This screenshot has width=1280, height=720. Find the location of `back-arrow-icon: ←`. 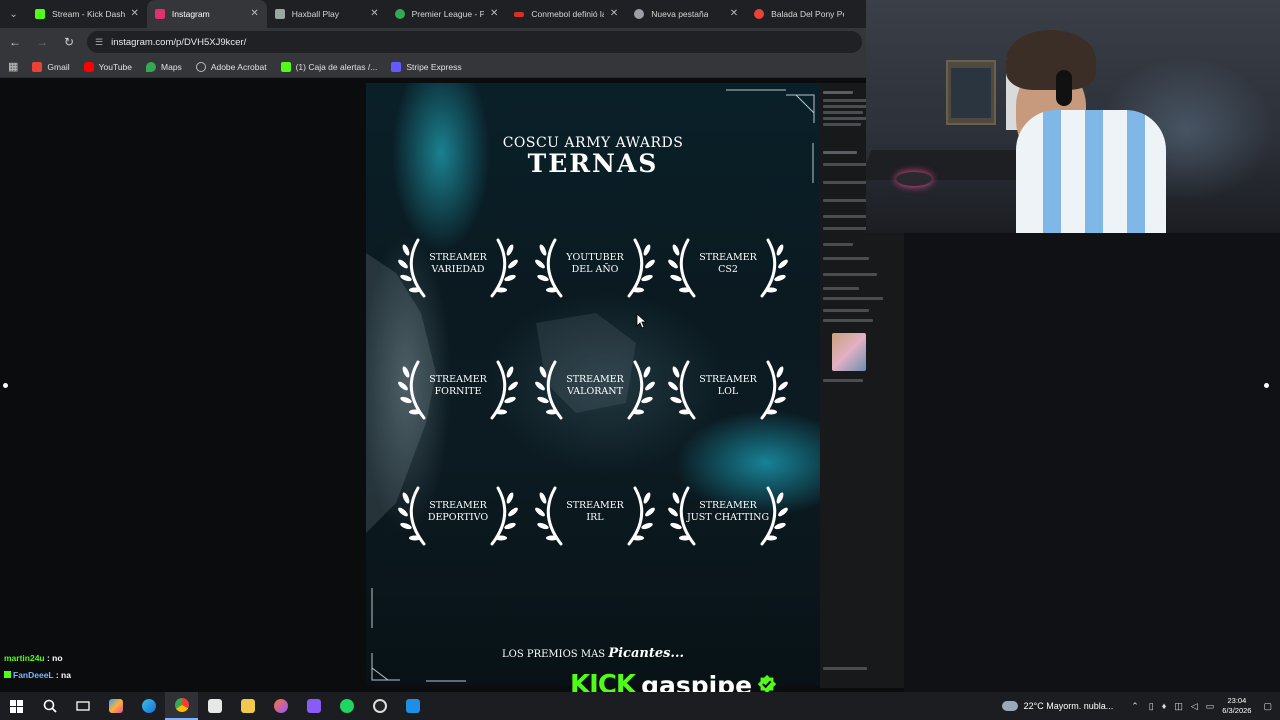

back-arrow-icon: ← is located at coordinates (15, 42).